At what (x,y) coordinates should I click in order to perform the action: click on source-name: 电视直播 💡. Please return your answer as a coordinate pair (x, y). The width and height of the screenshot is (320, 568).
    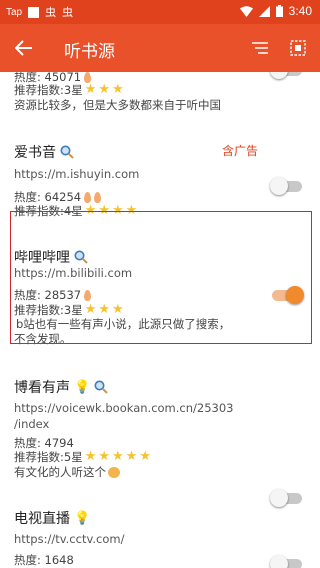
    Looking at the image, I should click on (52, 518).